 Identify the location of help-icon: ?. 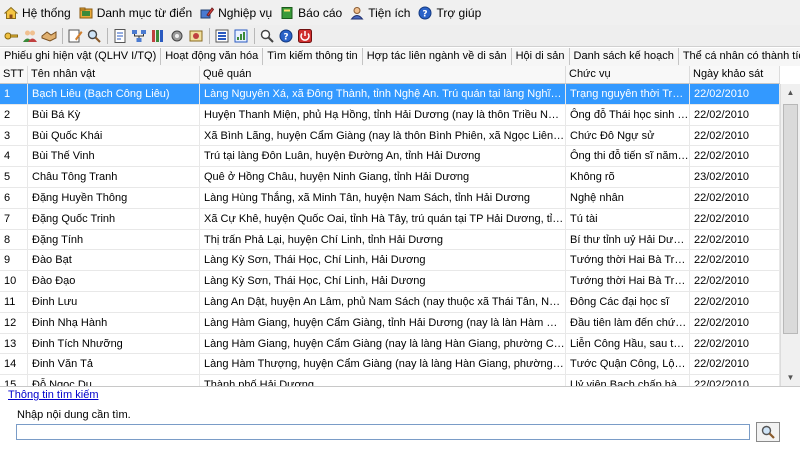
(286, 36).